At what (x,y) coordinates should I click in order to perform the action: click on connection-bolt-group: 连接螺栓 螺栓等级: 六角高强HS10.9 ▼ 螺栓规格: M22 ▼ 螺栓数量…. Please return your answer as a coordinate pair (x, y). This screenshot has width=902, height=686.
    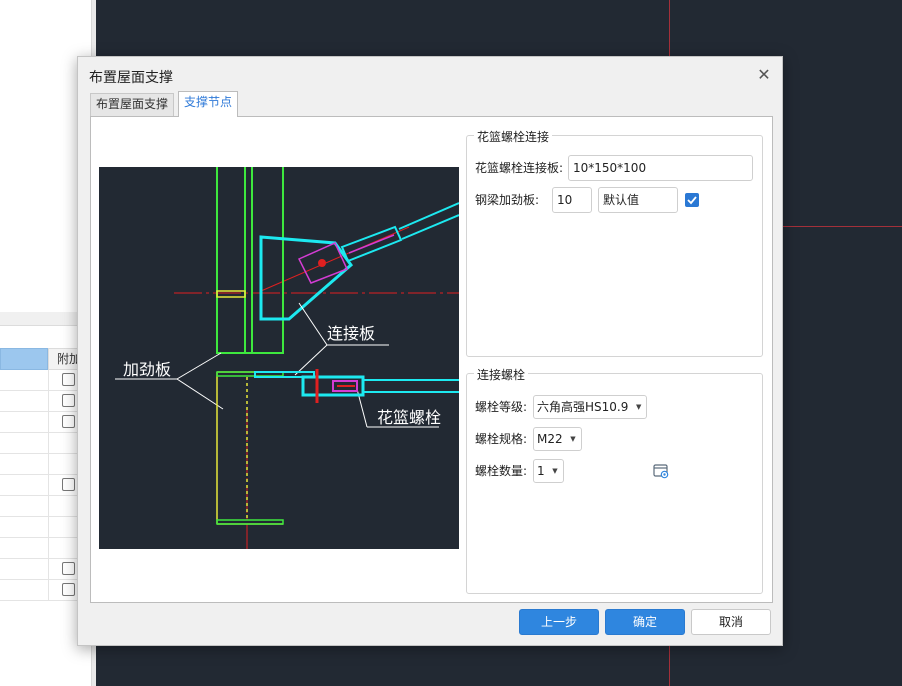
    Looking at the image, I should click on (614, 480).